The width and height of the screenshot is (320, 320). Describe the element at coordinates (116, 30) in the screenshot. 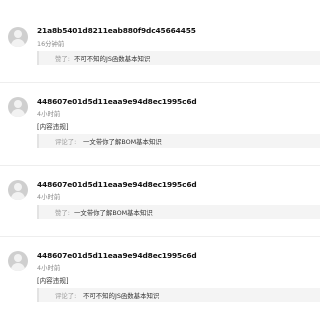

I see `username: 21a8b5401d8211eab880f9dc45664455` at that location.